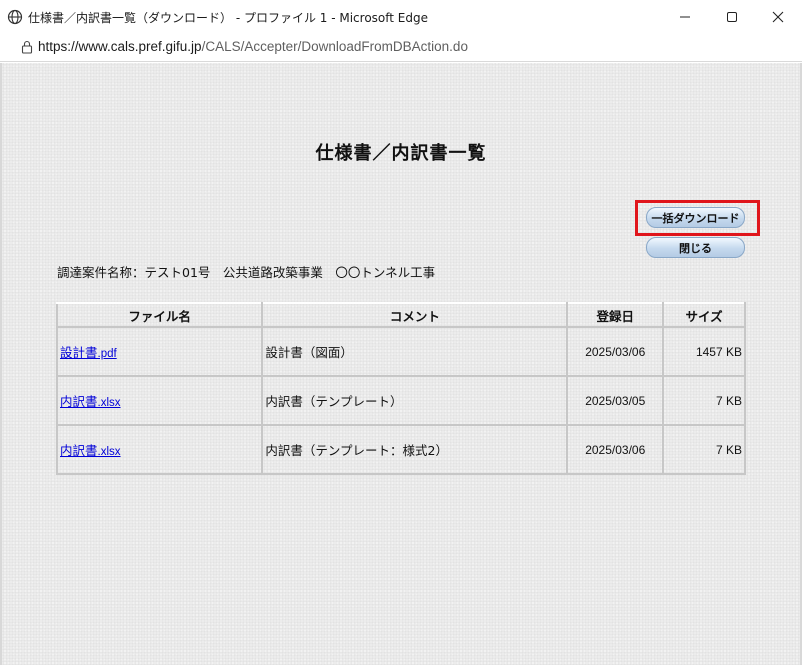 This screenshot has width=802, height=665. What do you see at coordinates (107, 354) in the screenshot?
I see `file-ext: .pdf` at bounding box center [107, 354].